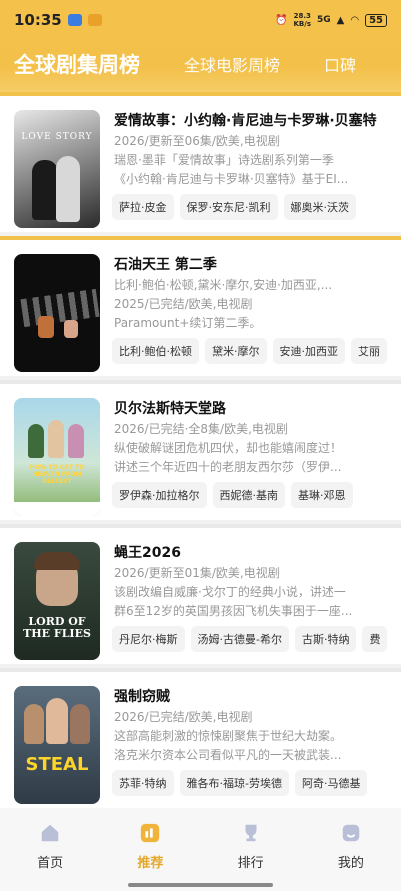 Image resolution: width=401 pixels, height=891 pixels. What do you see at coordinates (281, 20) in the screenshot?
I see `alarm-icon: ⏰` at bounding box center [281, 20].